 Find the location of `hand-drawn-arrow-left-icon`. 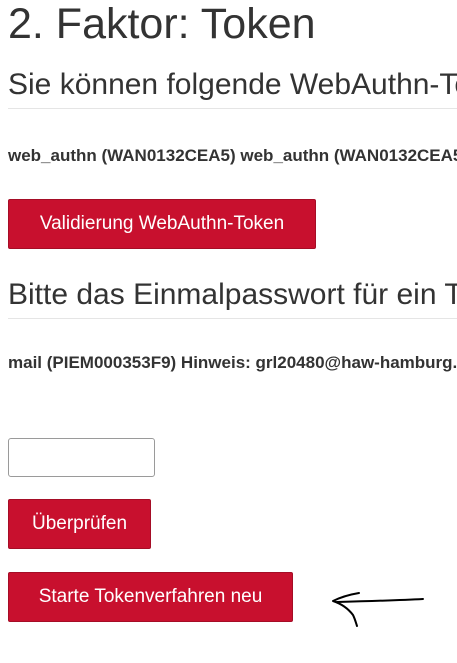

hand-drawn-arrow-left-icon is located at coordinates (378, 609).